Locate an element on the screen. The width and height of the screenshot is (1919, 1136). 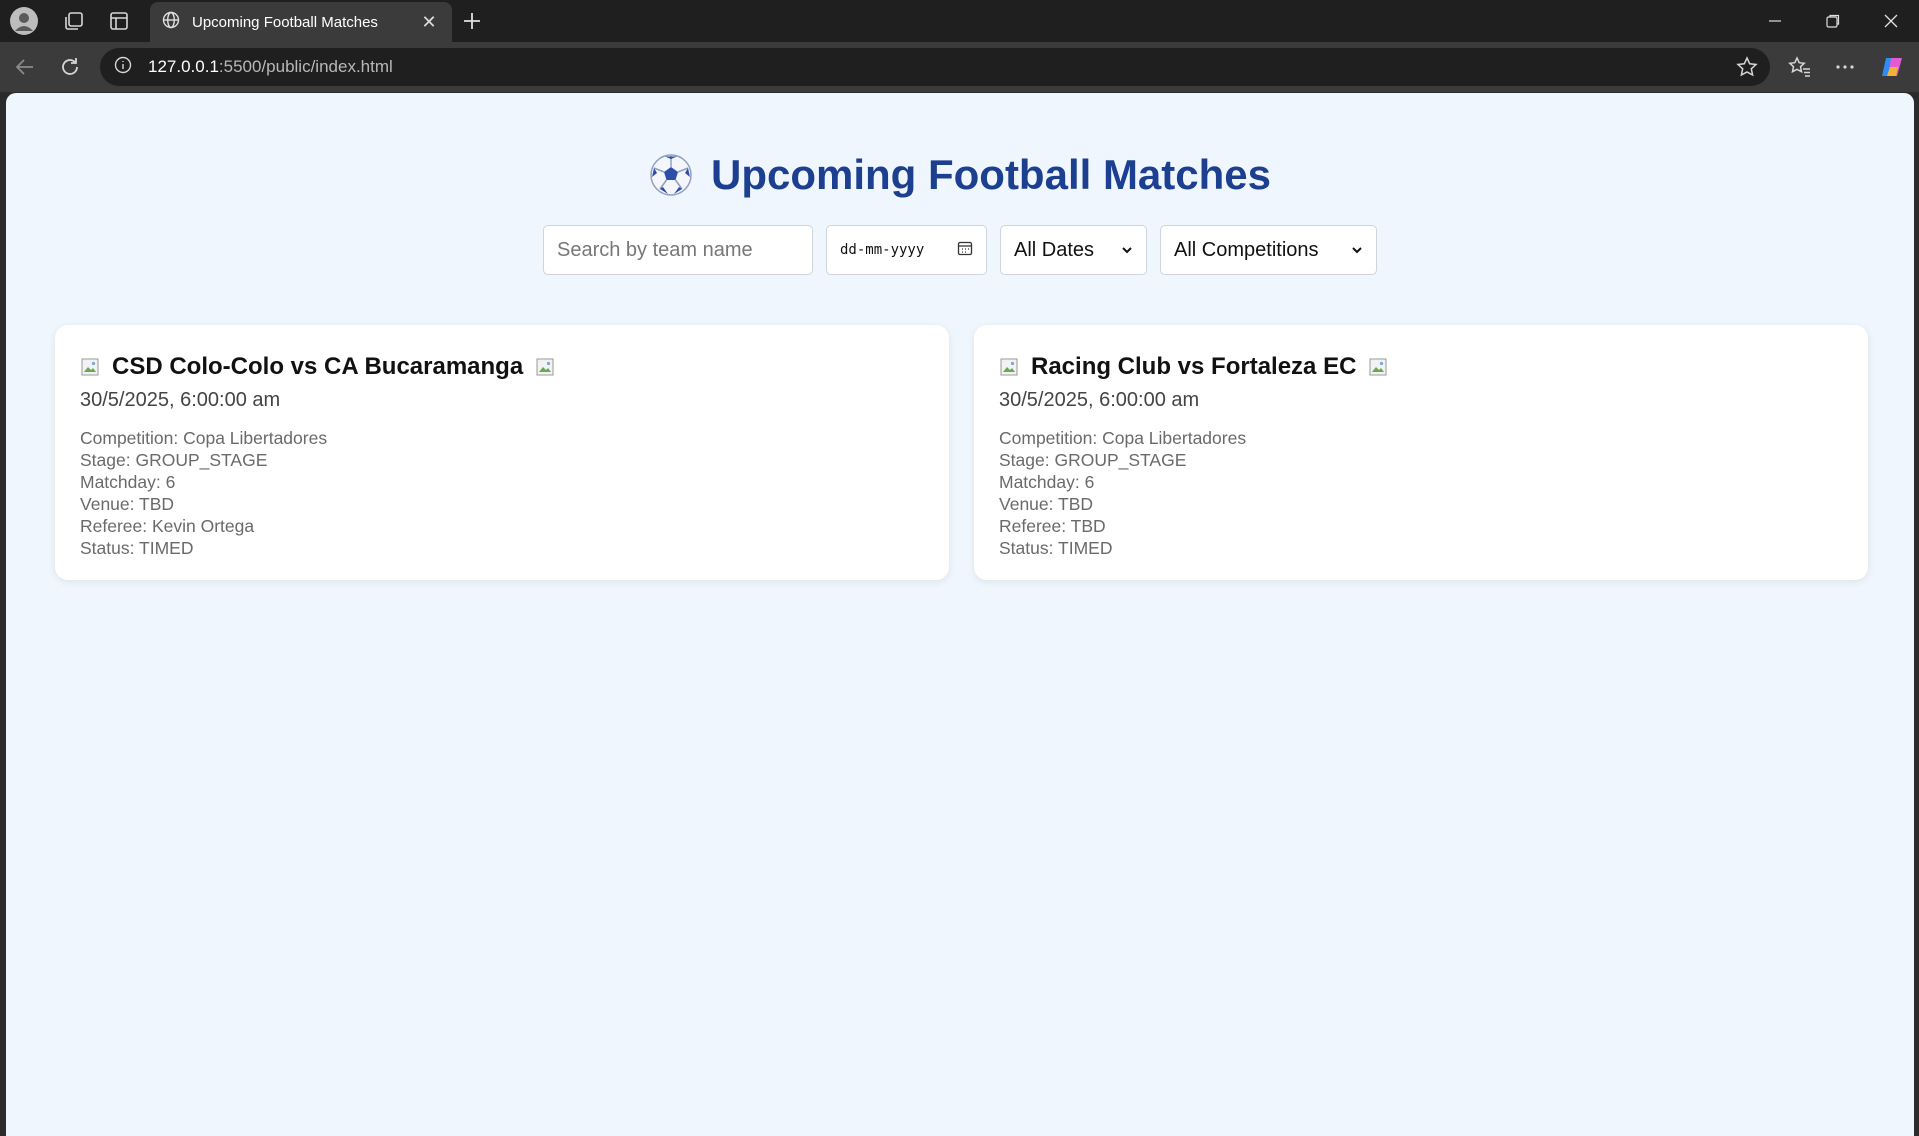
page-heading: Upcoming Football Matches is located at coordinates (960, 175).